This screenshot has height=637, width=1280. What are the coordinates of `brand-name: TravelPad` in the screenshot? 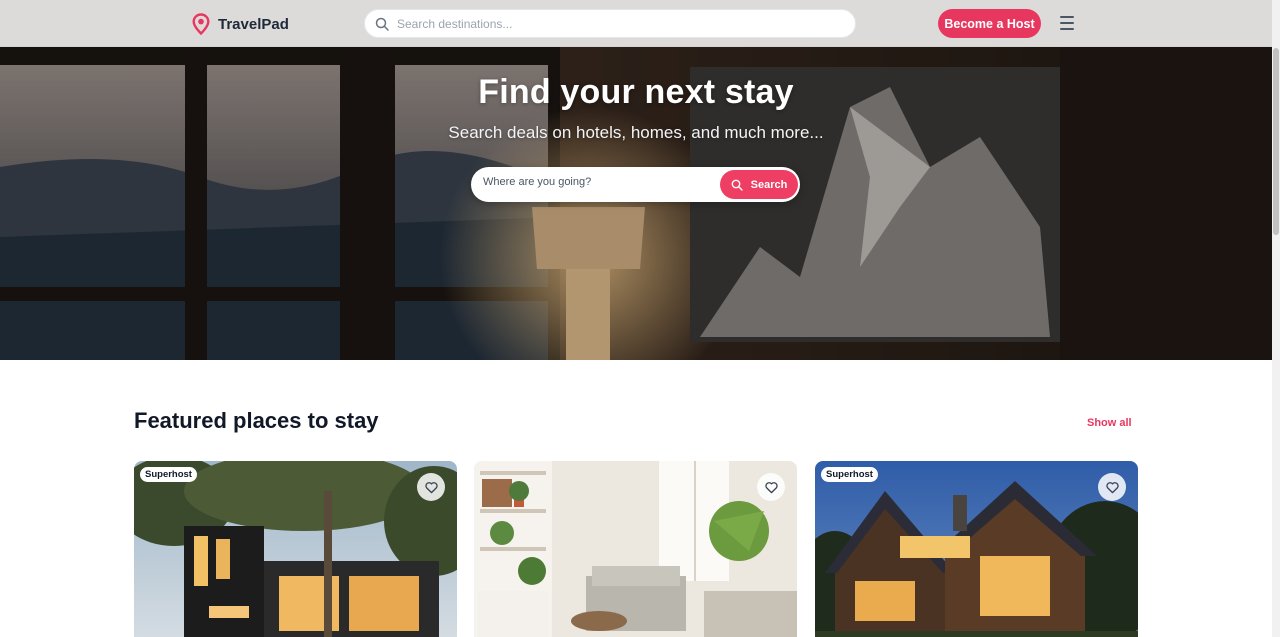 It's located at (253, 24).